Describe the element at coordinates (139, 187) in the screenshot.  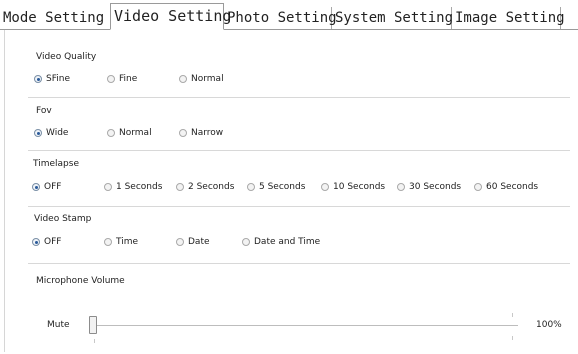
I see `radio-label: 1 Seconds` at that location.